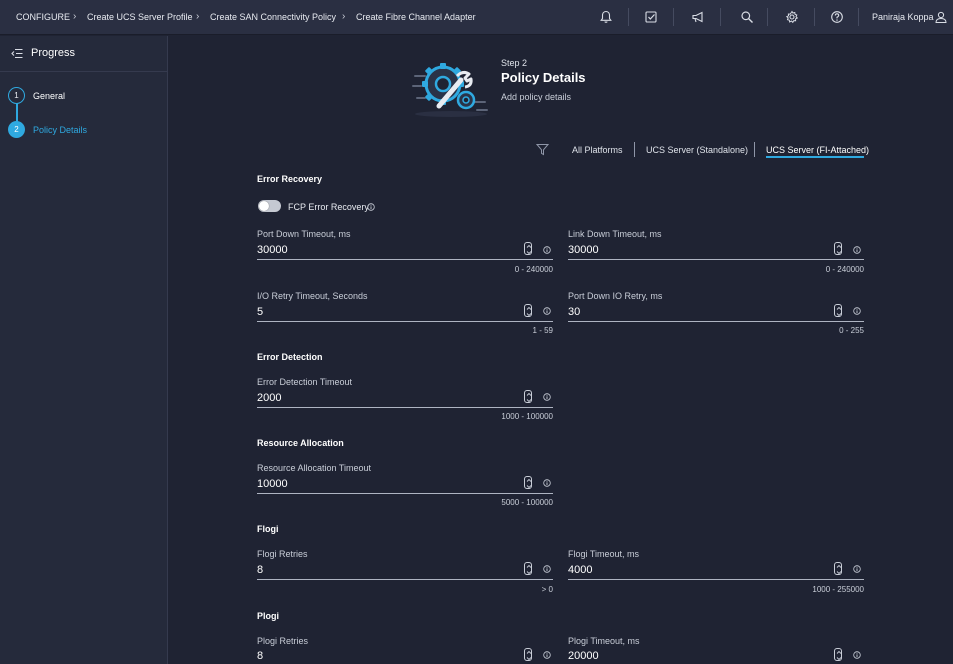 This screenshot has height=664, width=953. I want to click on link-down-timeout-label: Link Down Timeout, ms, so click(615, 234).